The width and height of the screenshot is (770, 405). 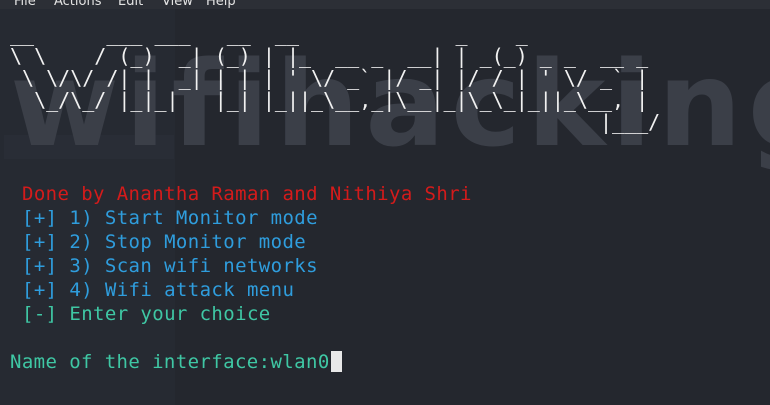 I want to click on choice-prompt: [-] Enter your choice, so click(x=146, y=314).